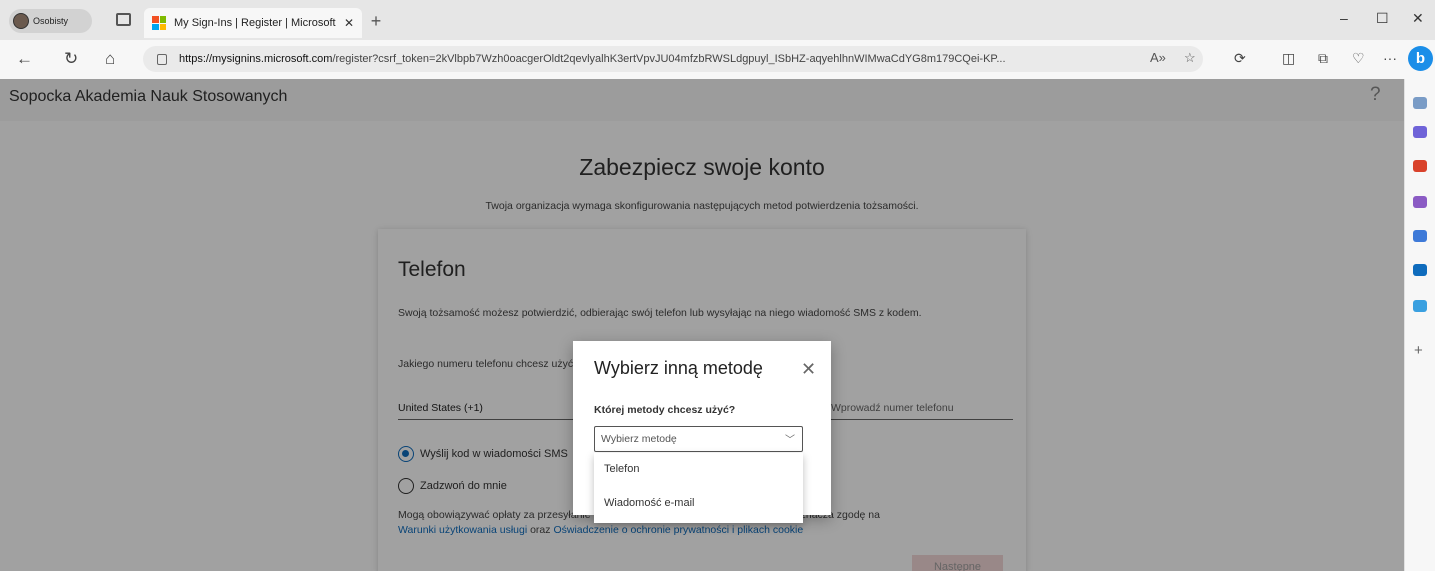 This screenshot has width=1435, height=571. Describe the element at coordinates (1358, 58) in the screenshot. I see `browser-essentials-icon: ♡` at that location.